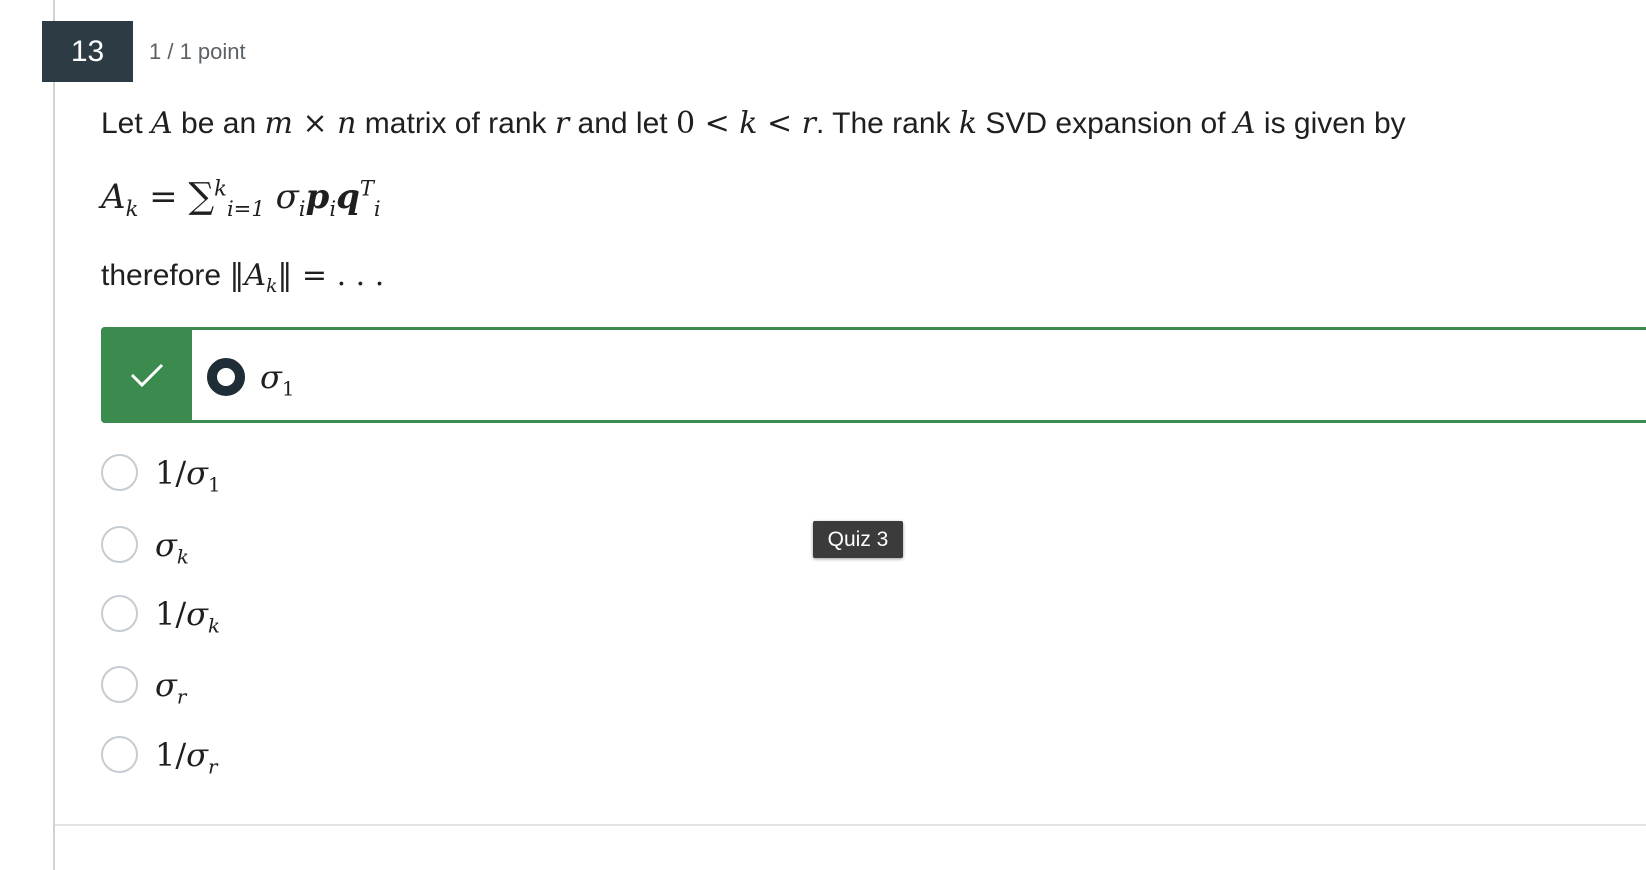 Image resolution: width=1646 pixels, height=870 pixels. I want to click on answer-label: 1/σk, so click(187, 616).